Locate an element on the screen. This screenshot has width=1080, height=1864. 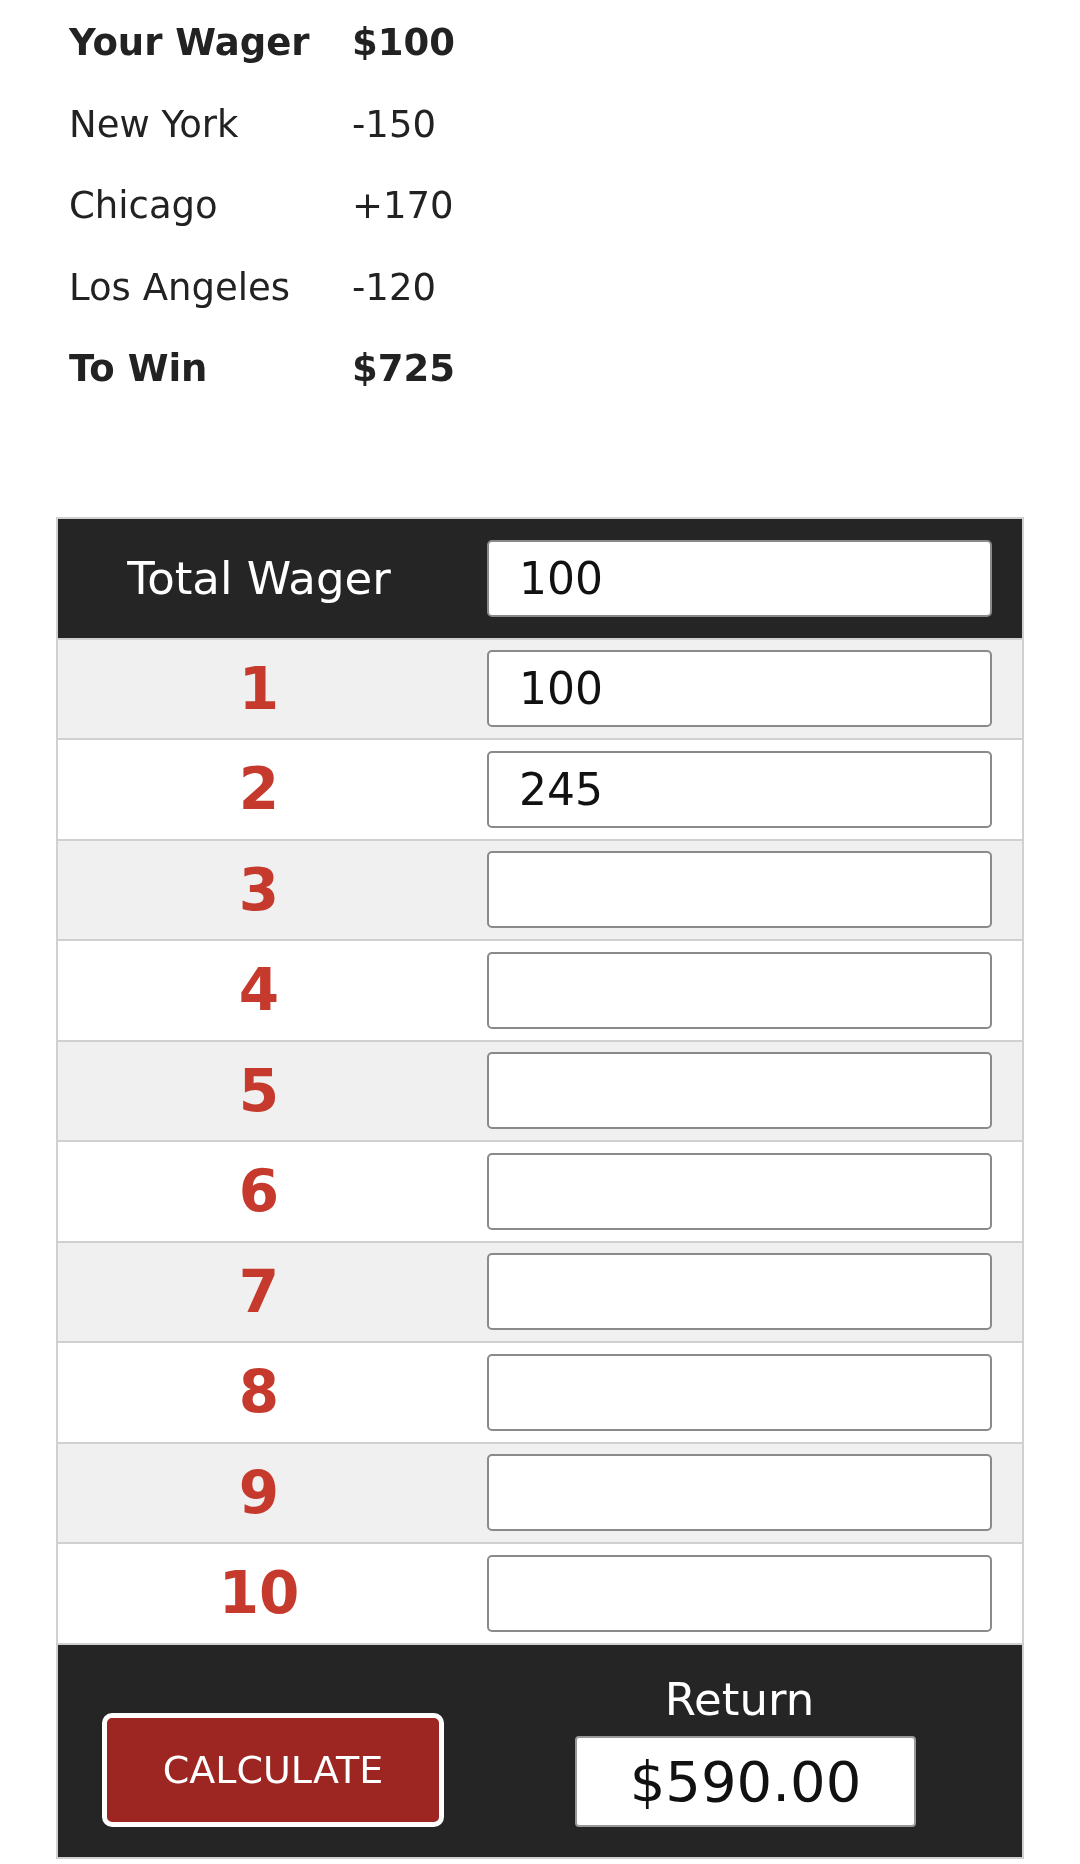
leg-number: 6 is located at coordinates (259, 1191).